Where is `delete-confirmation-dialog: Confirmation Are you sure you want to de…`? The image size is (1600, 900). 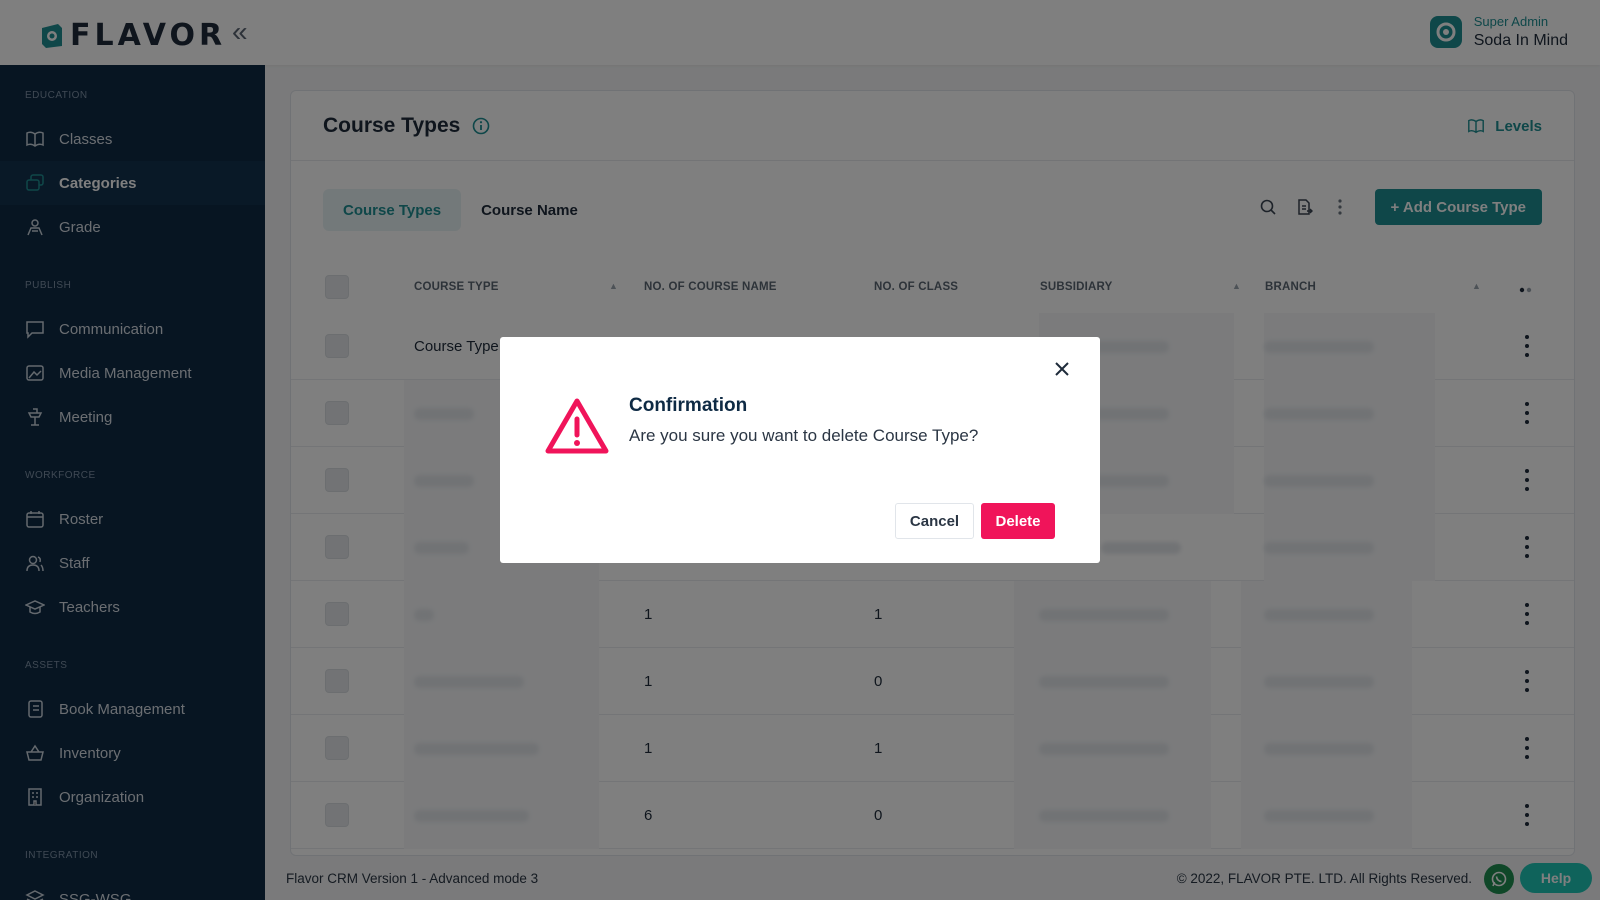
delete-confirmation-dialog: Confirmation Are you sure you want to de… is located at coordinates (800, 450).